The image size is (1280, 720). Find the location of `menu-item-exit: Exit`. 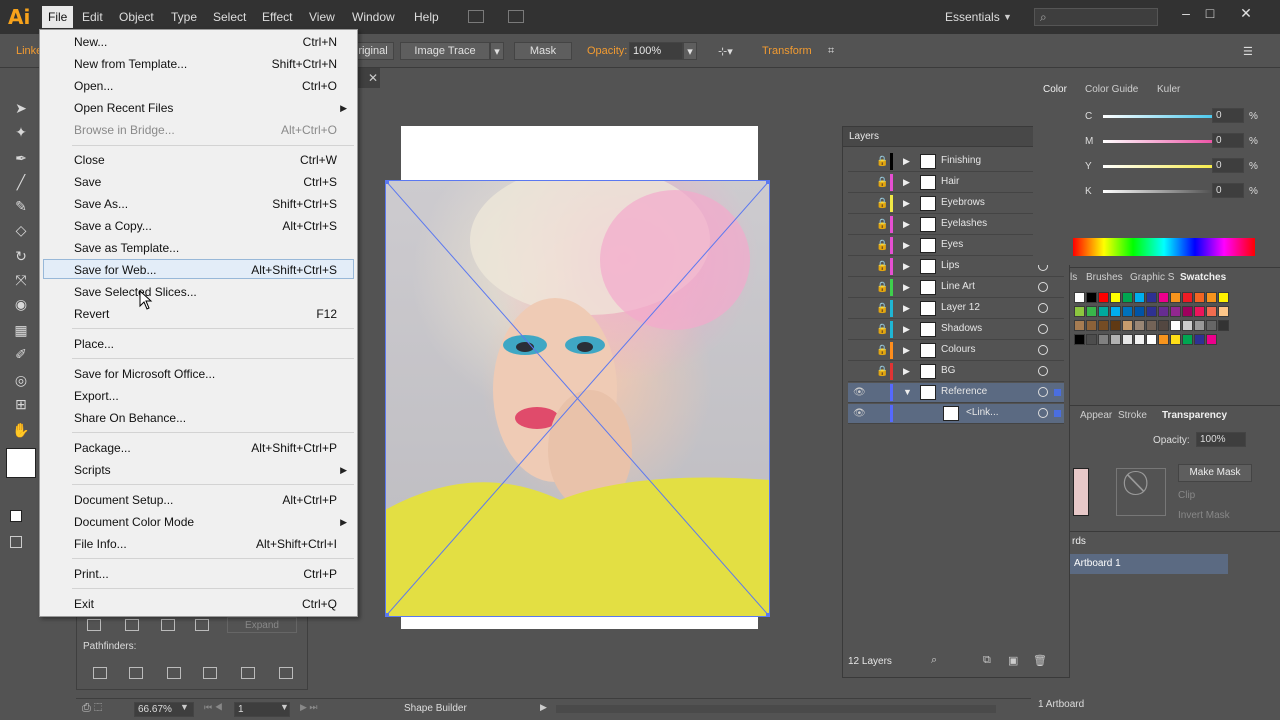

menu-item-exit: Exit is located at coordinates (84, 604).